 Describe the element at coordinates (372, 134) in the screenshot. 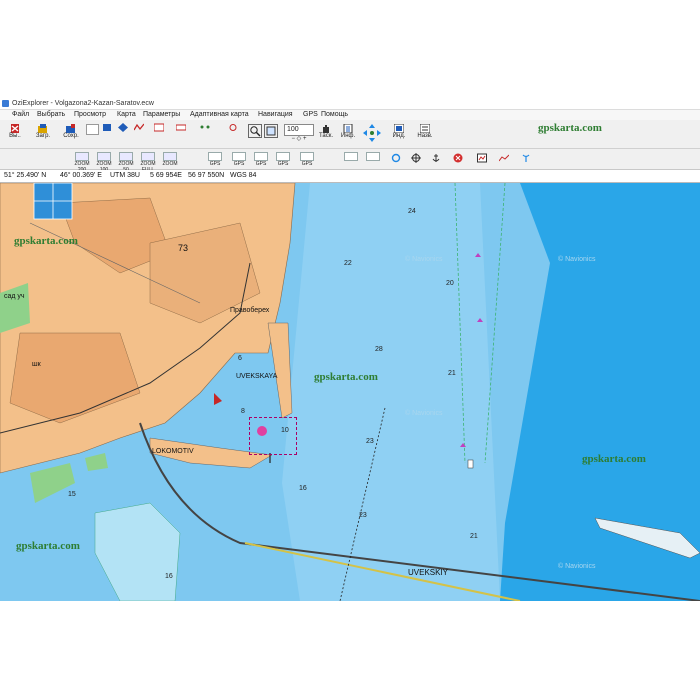

I see `pan-arrows-button` at that location.